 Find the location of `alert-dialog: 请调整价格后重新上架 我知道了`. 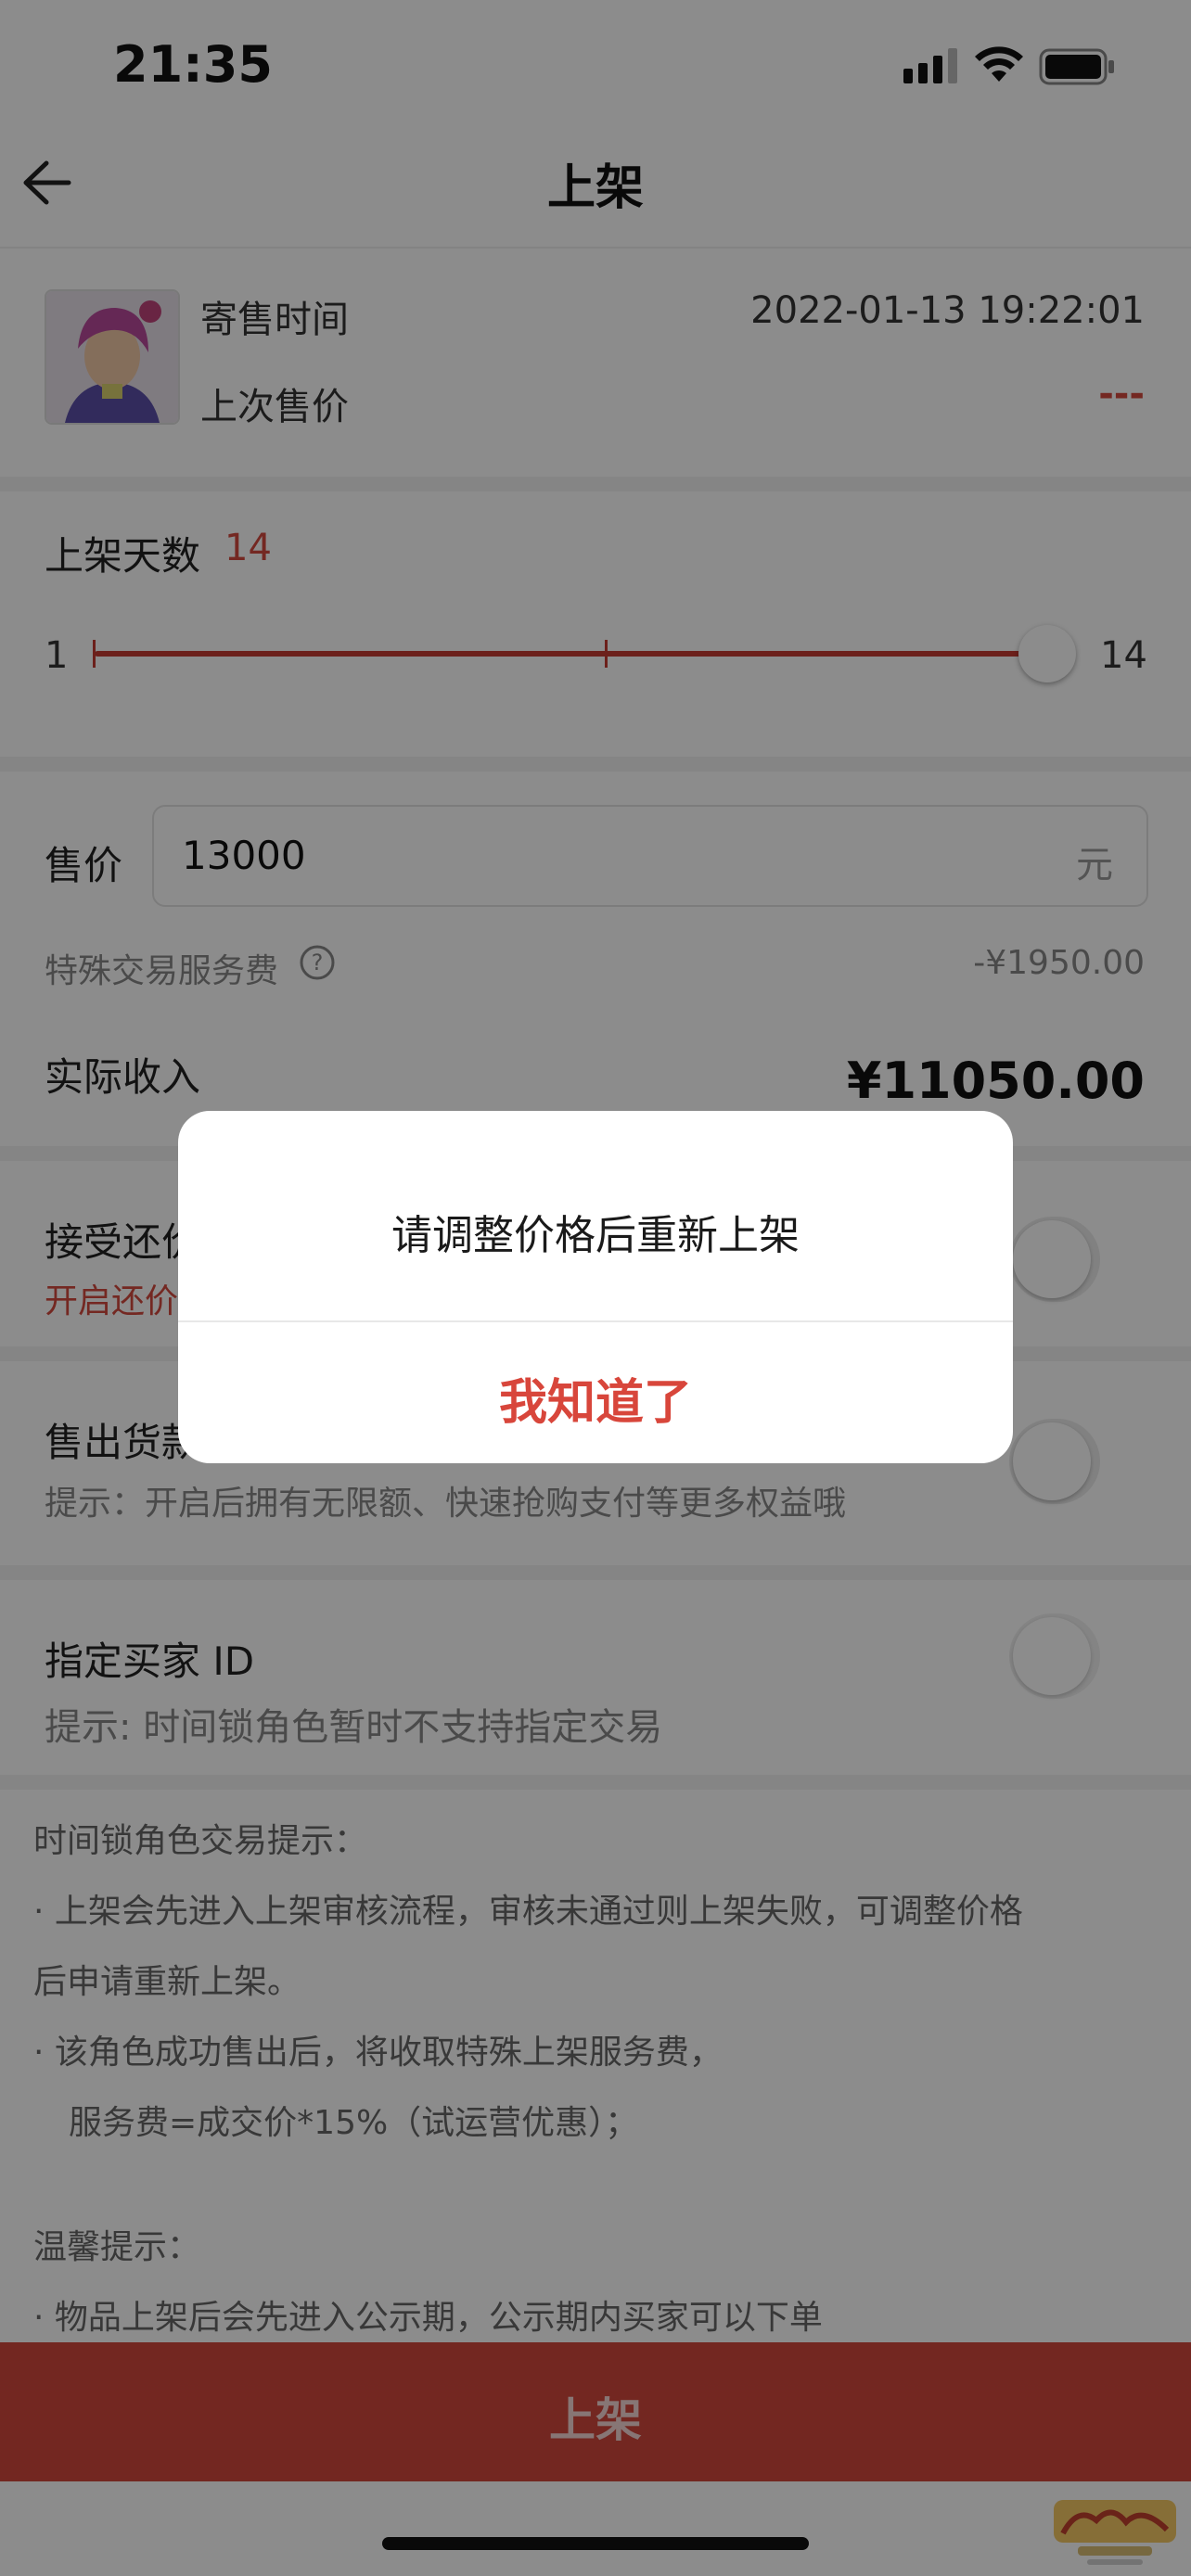

alert-dialog: 请调整价格后重新上架 我知道了 is located at coordinates (595, 1287).